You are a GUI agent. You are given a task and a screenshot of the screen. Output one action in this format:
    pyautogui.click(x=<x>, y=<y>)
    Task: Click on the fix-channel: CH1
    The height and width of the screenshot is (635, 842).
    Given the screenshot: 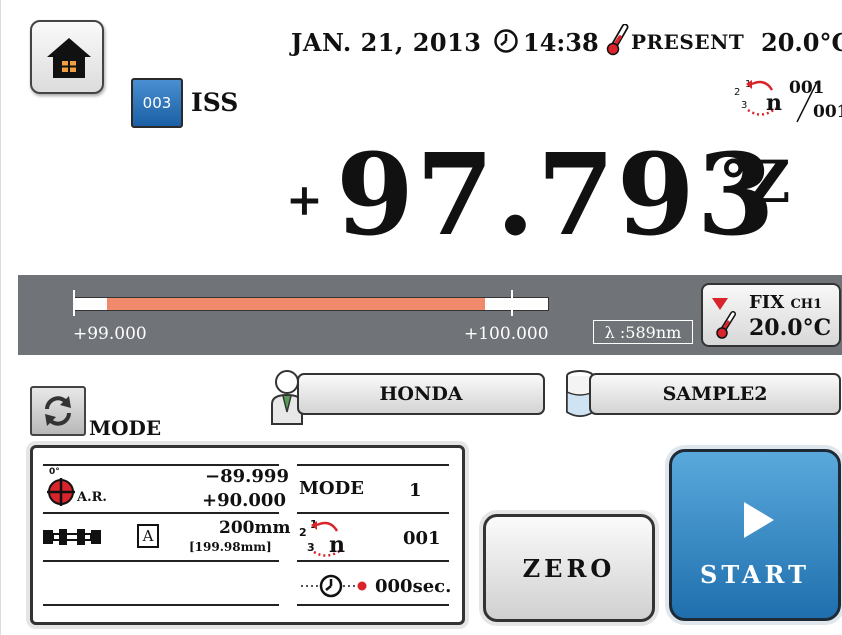 What is the action you would take?
    pyautogui.click(x=806, y=304)
    